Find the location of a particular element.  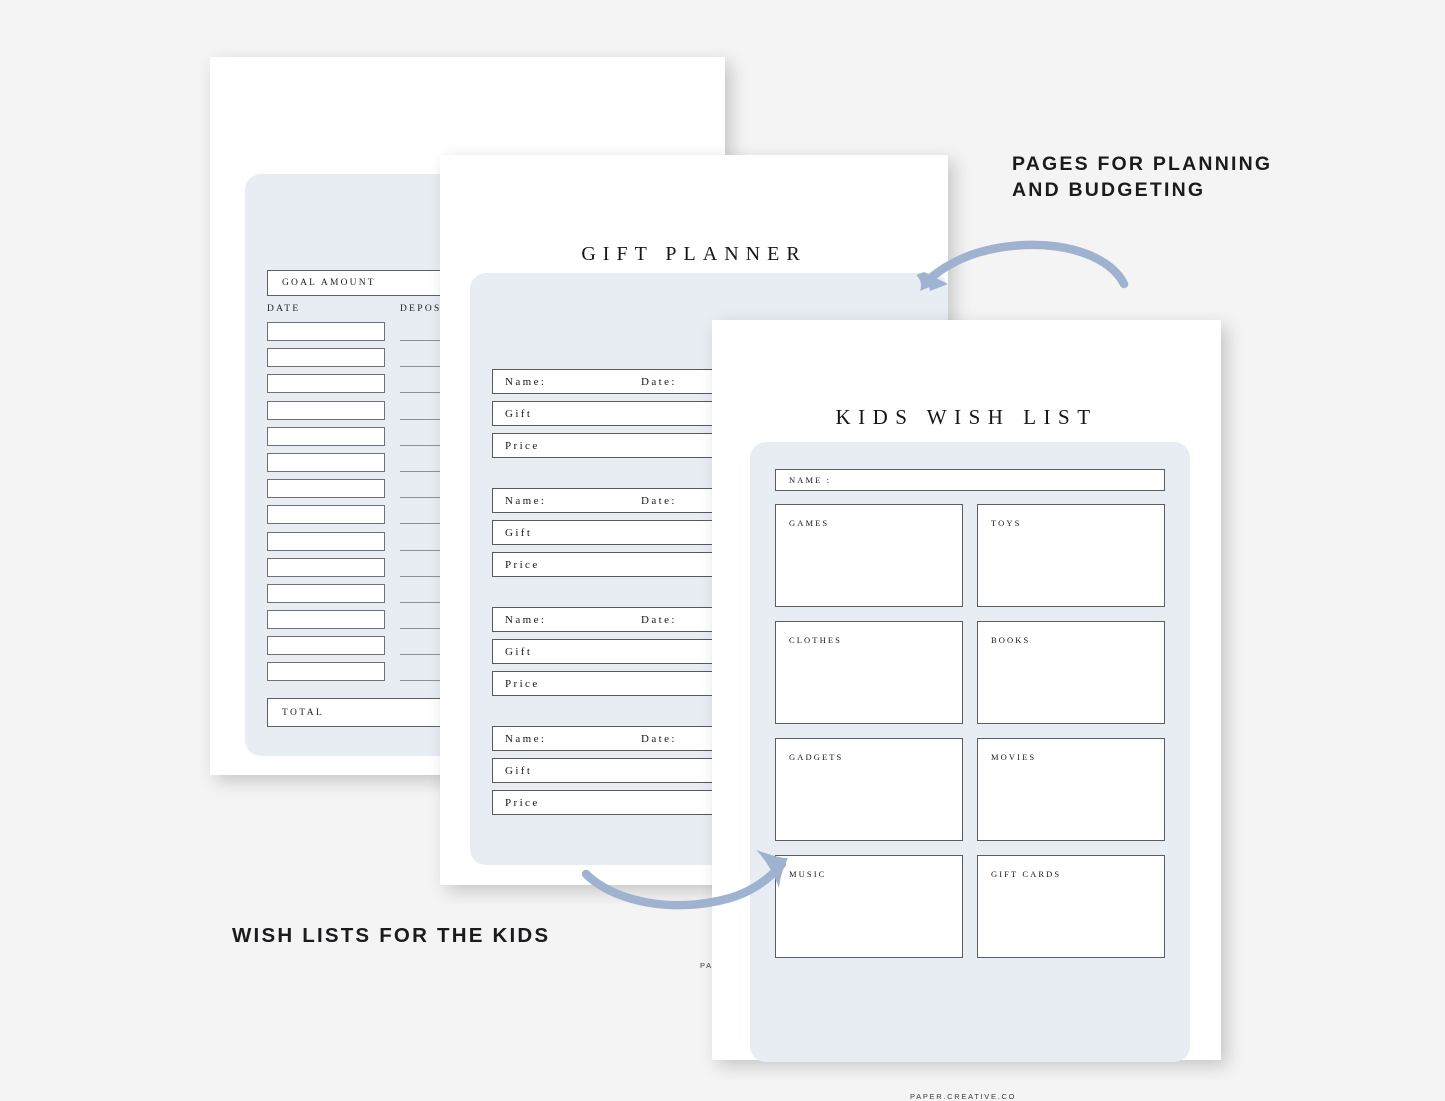

wish-category-box: CLOTHES is located at coordinates (869, 672).